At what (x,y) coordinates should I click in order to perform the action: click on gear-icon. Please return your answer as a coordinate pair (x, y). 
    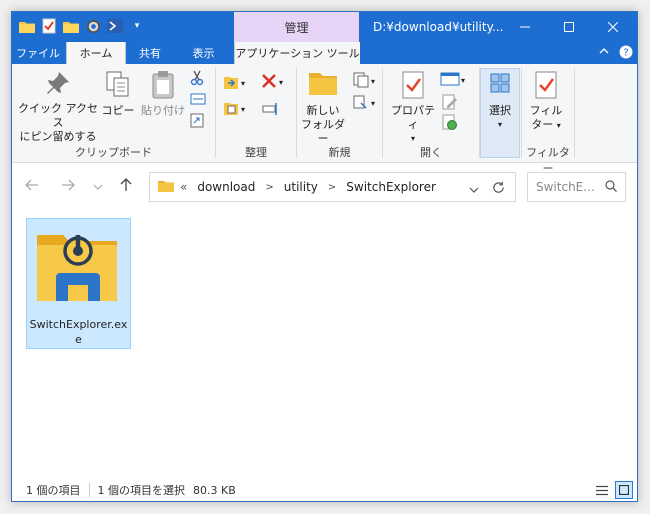
    Looking at the image, I should click on (93, 26).